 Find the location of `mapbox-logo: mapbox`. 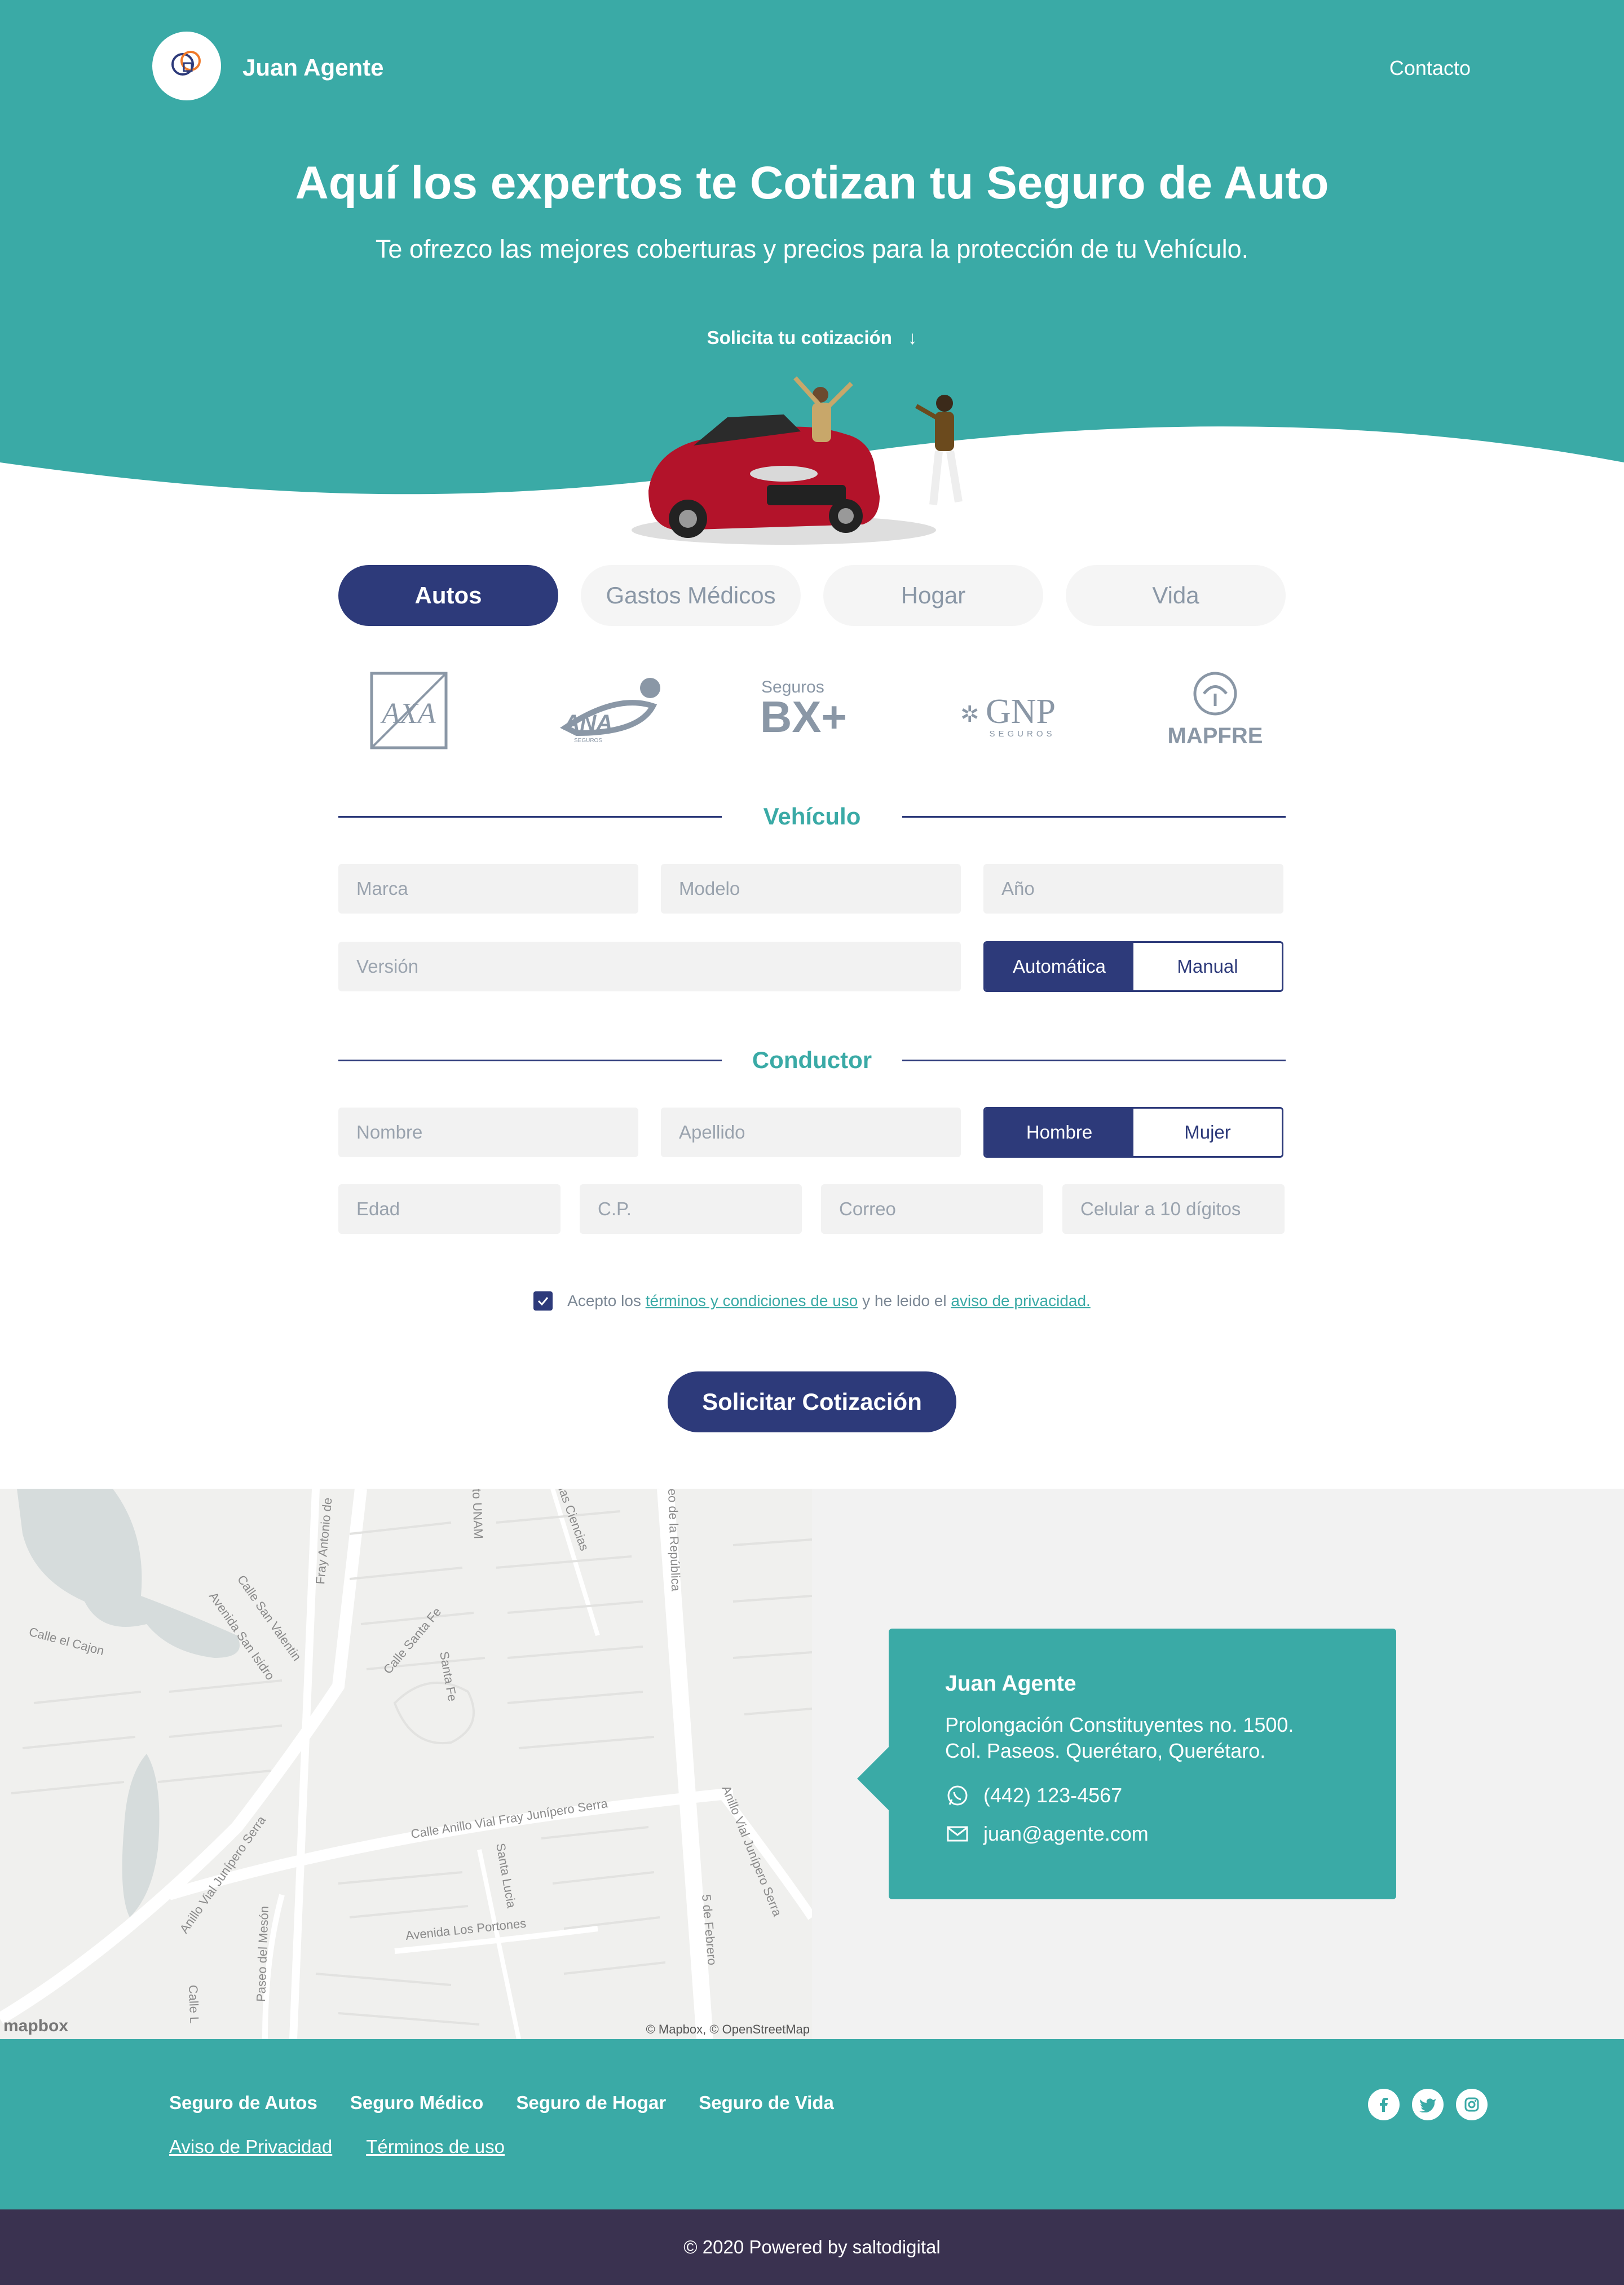

mapbox-logo: mapbox is located at coordinates (35, 2026).